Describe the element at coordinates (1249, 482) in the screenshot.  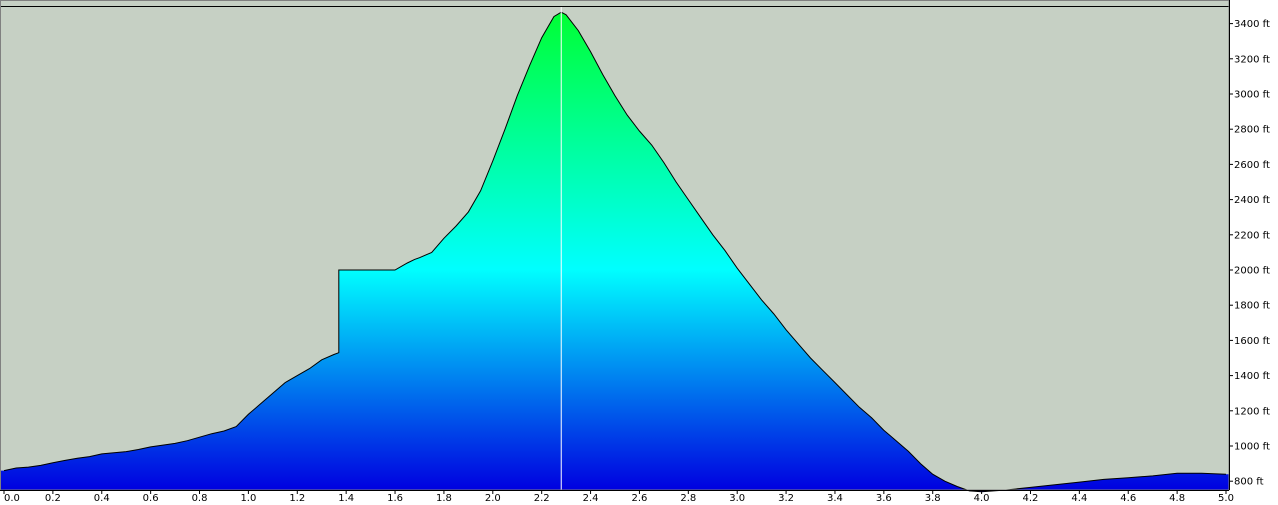
I see `y-tick-label: 800 ft` at that location.